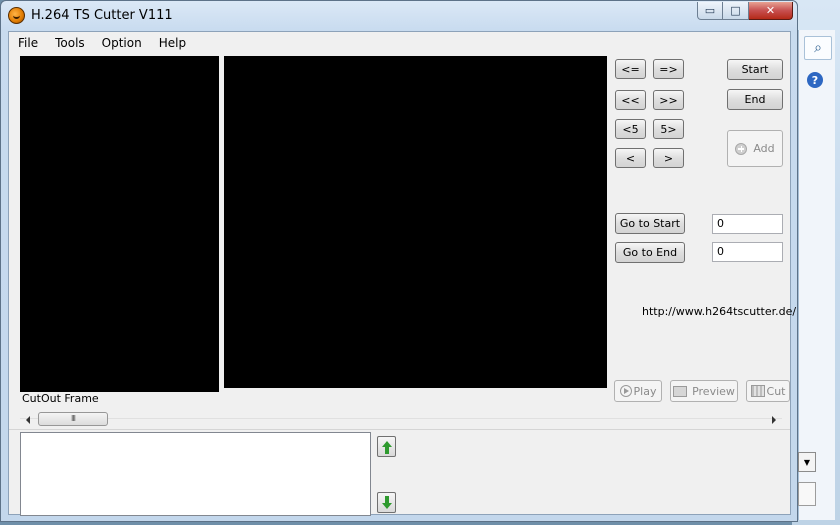 The width and height of the screenshot is (840, 525). What do you see at coordinates (650, 252) in the screenshot?
I see `go-to-end-button: Go to End` at bounding box center [650, 252].